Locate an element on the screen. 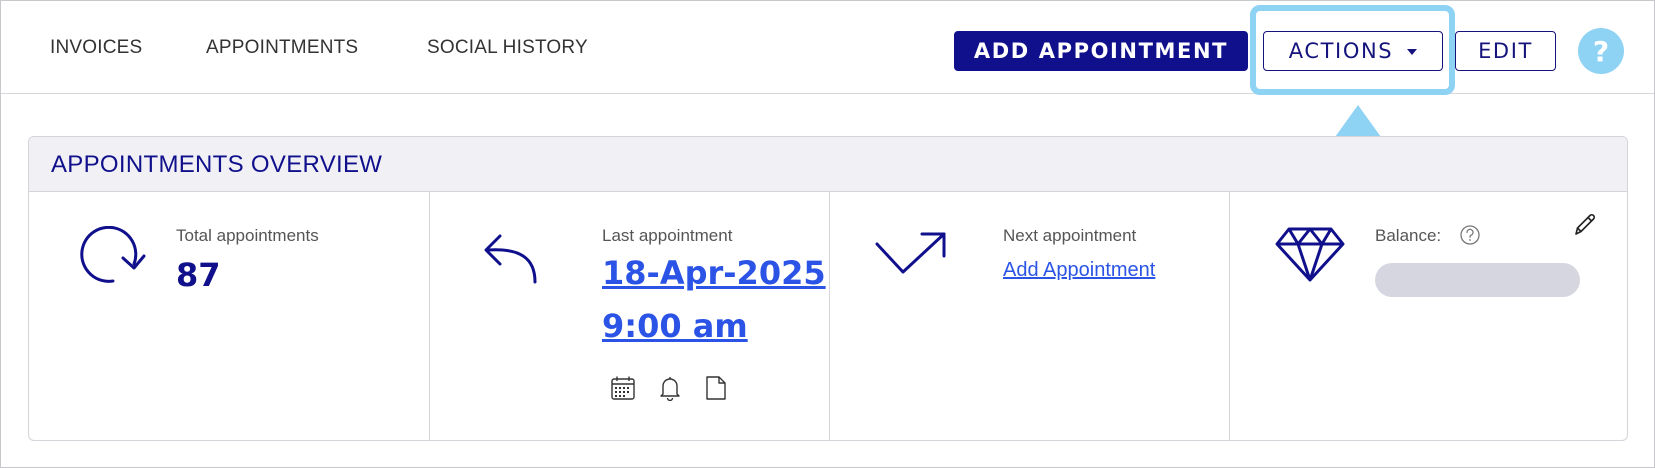 This screenshot has width=1655, height=468. balance-card: Balance: is located at coordinates (1428, 316).